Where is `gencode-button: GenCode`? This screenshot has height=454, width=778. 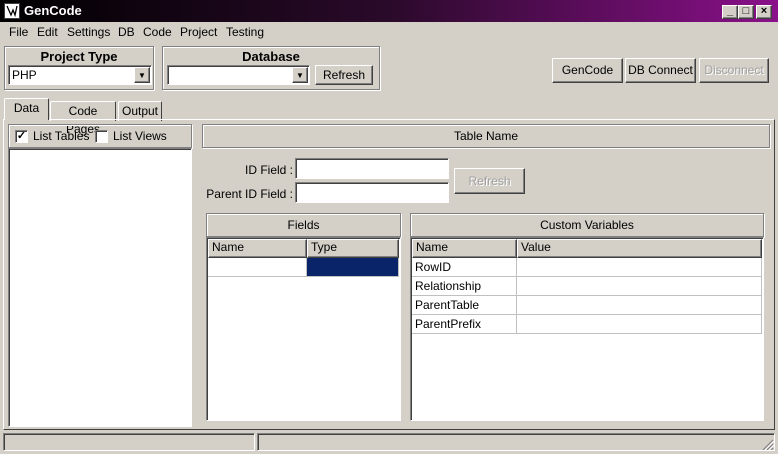
gencode-button: GenCode is located at coordinates (587, 70).